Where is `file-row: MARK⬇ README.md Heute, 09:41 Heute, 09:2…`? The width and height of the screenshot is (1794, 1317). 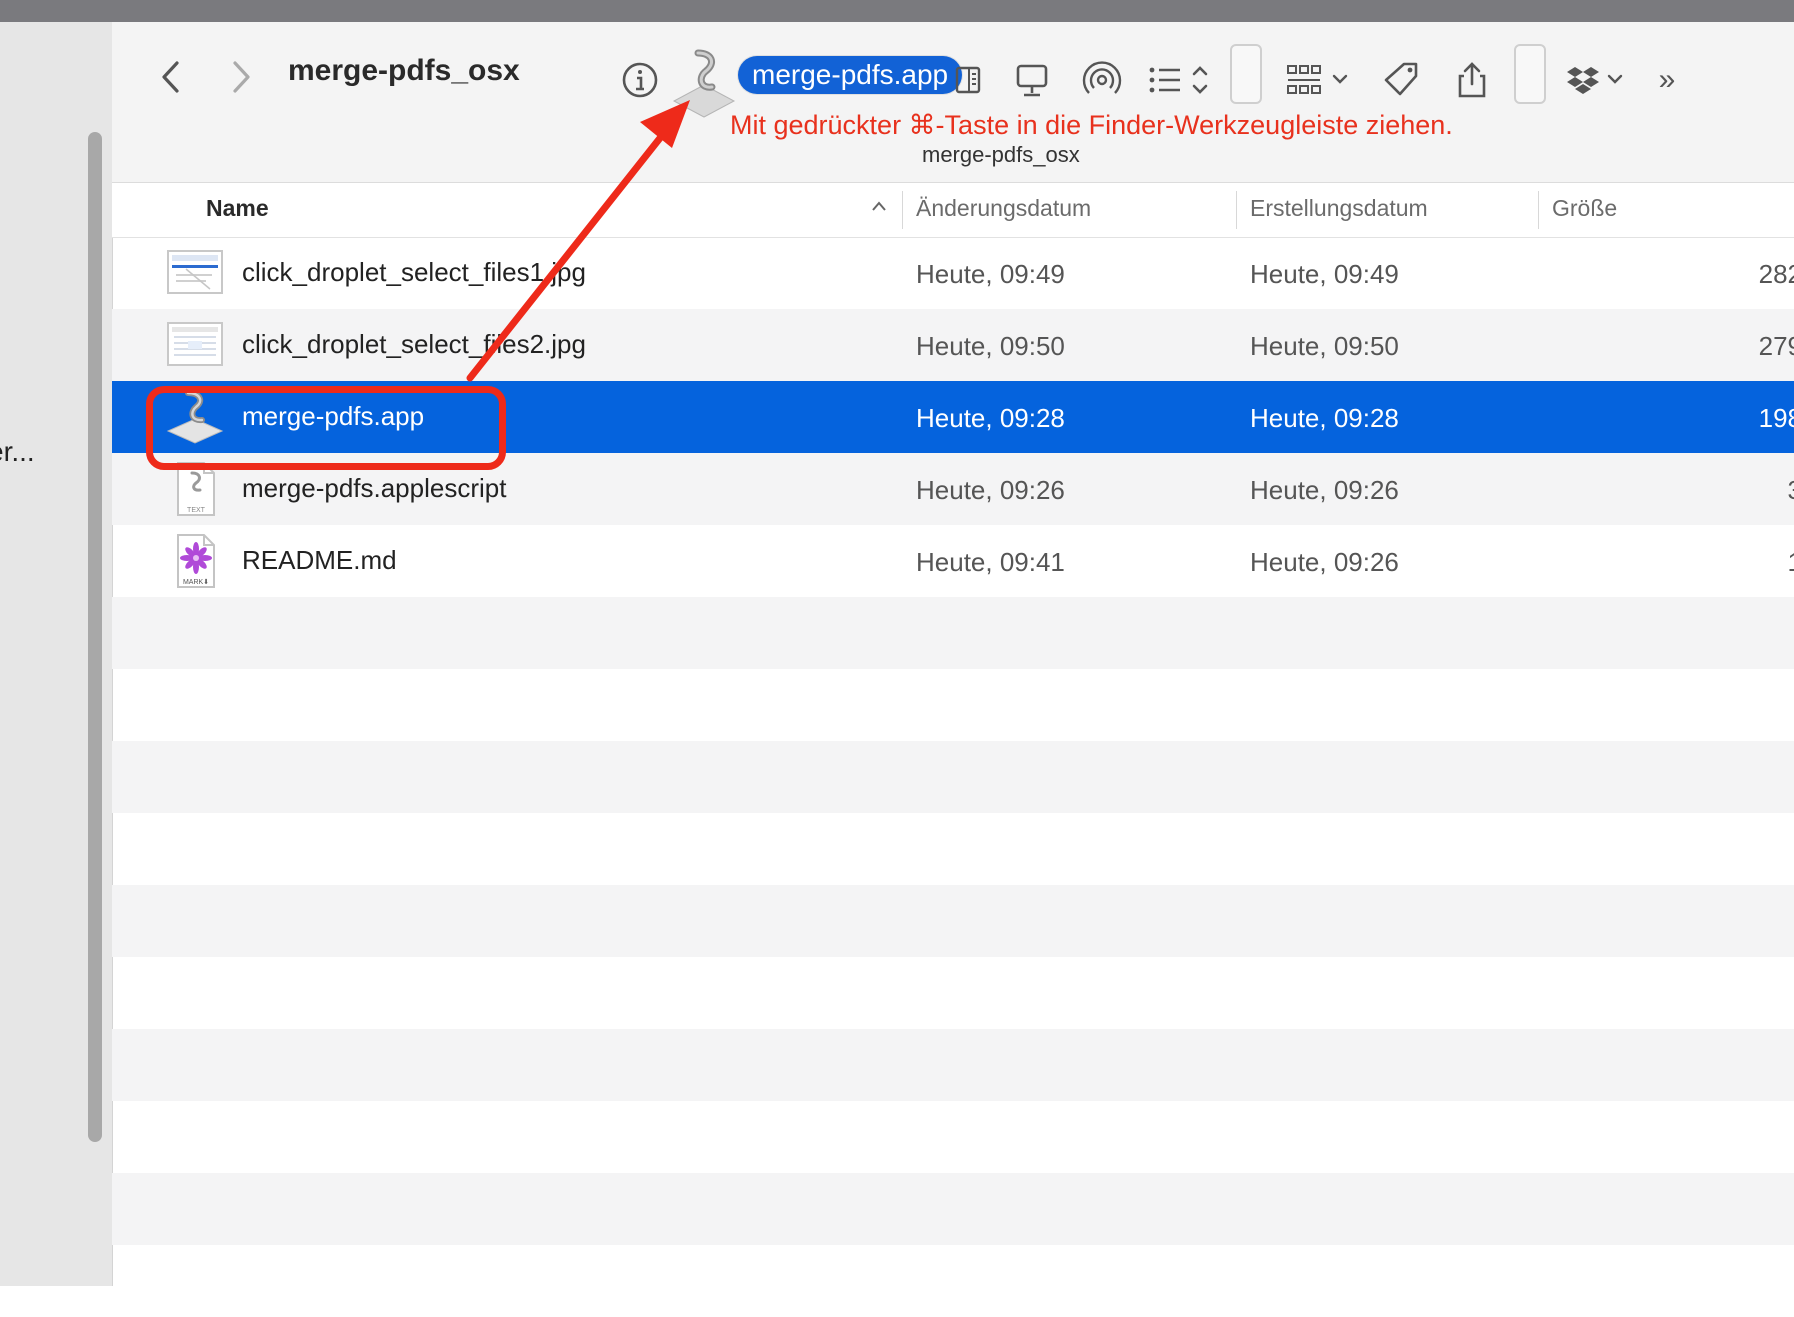 file-row: MARK⬇ README.md Heute, 09:41 Heute, 09:2… is located at coordinates (953, 561).